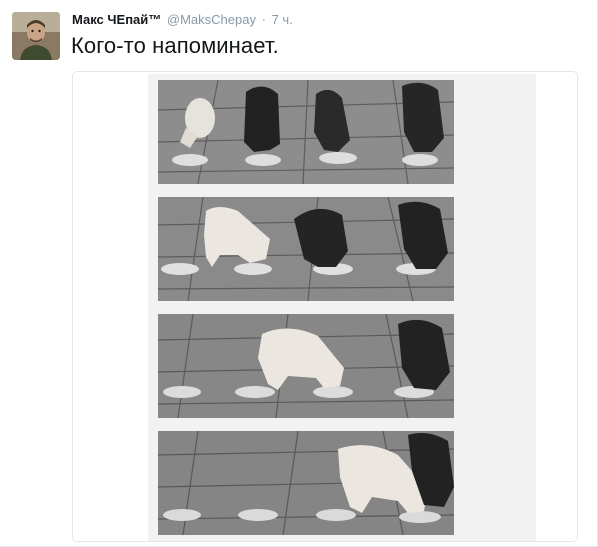 The width and height of the screenshot is (598, 547). I want to click on user-avatar-icon, so click(36, 36).